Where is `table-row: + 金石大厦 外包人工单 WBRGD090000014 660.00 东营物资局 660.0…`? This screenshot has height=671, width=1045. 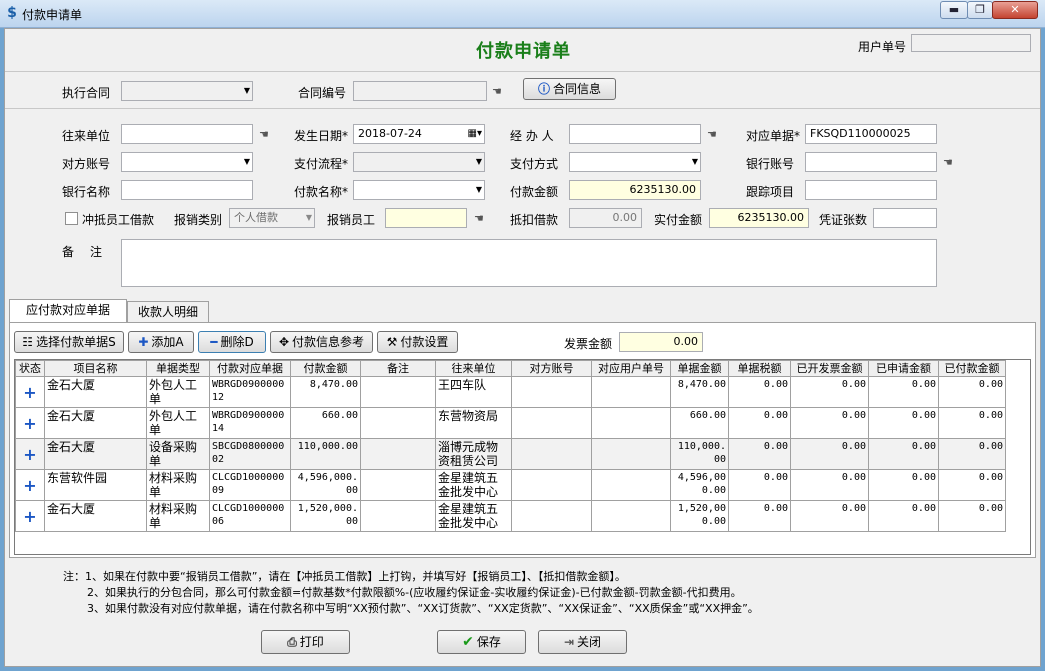
table-row: + 金石大厦 外包人工单 WBRGD090000014 660.00 东营物资局 660.0… is located at coordinates (510, 423).